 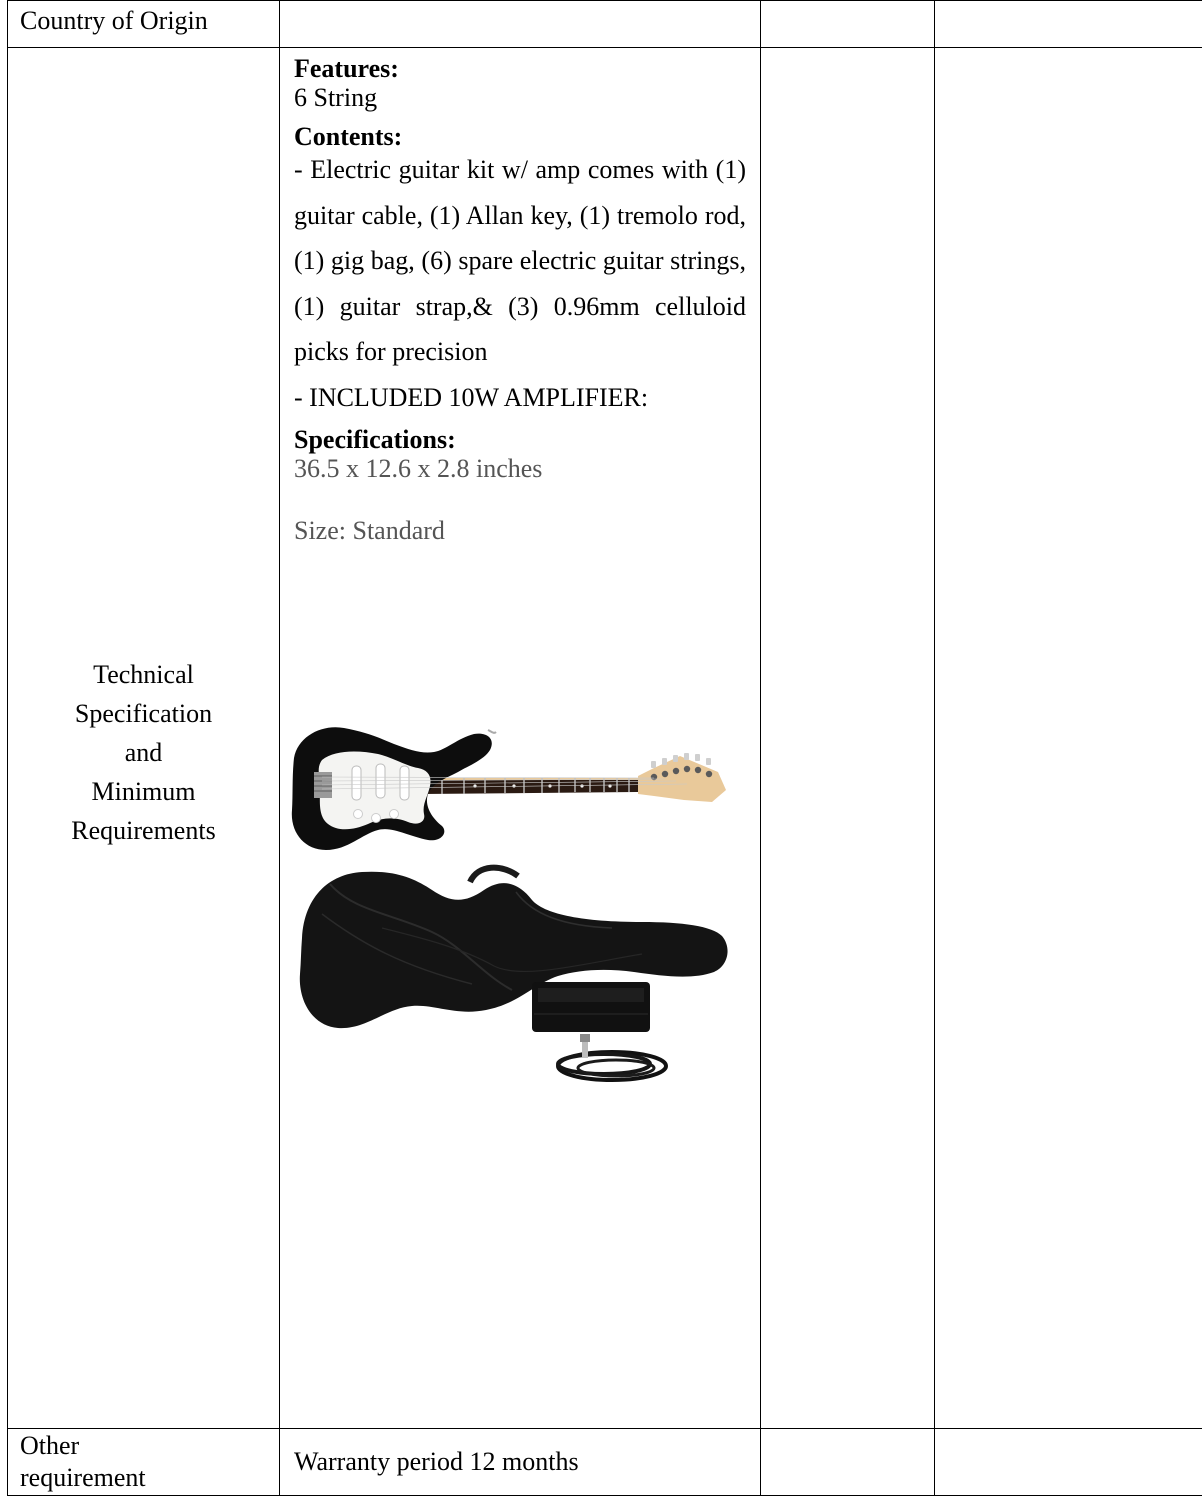 What do you see at coordinates (591, 1007) in the screenshot?
I see `guitar-strap-image` at bounding box center [591, 1007].